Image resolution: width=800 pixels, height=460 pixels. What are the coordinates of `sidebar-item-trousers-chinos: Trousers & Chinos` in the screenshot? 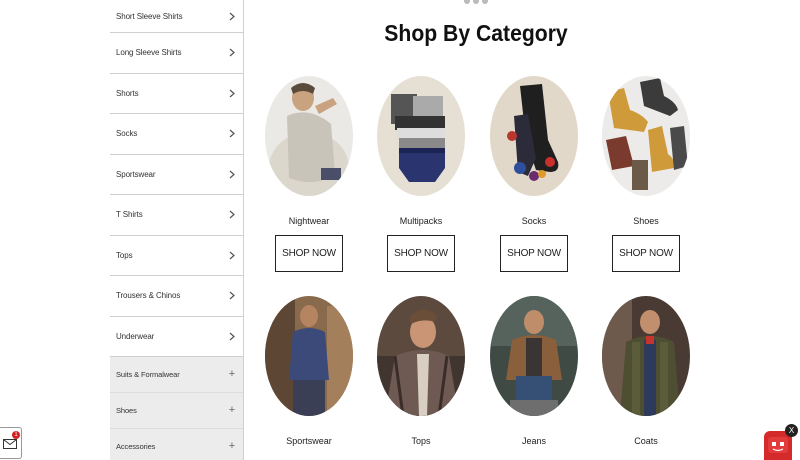 It's located at (176, 296).